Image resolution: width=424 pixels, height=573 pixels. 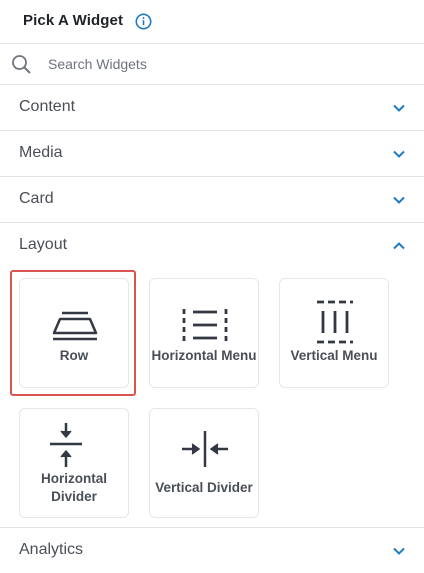 I want to click on section-card: Card, so click(x=212, y=200).